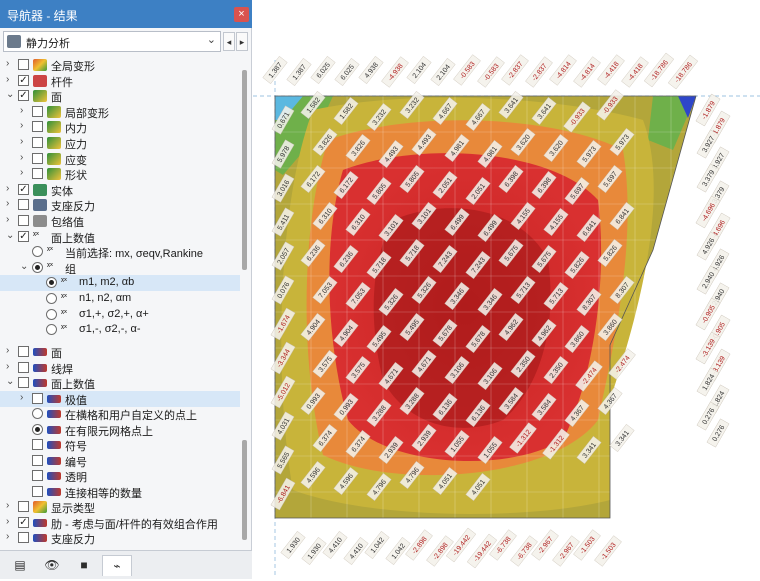  What do you see at coordinates (52, 565) in the screenshot?
I see `view-tab-icon: 👁` at bounding box center [52, 565].